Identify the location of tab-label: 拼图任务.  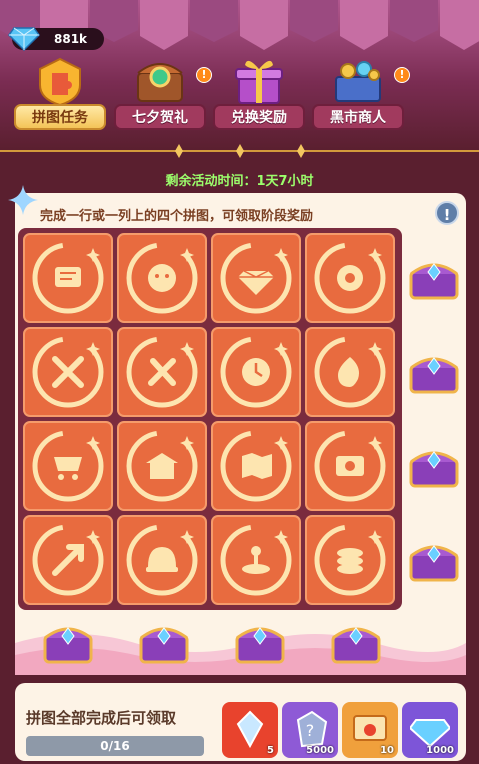
(60, 117).